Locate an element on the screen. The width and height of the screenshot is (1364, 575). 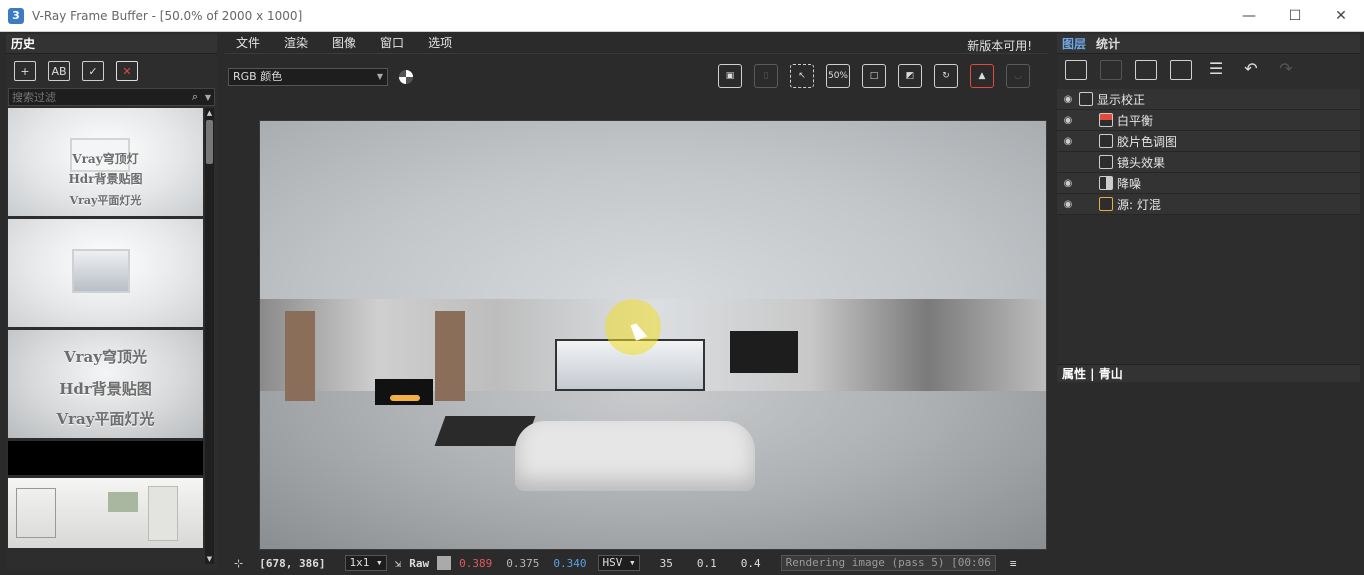
scroll-thumb is located at coordinates (209, 142).